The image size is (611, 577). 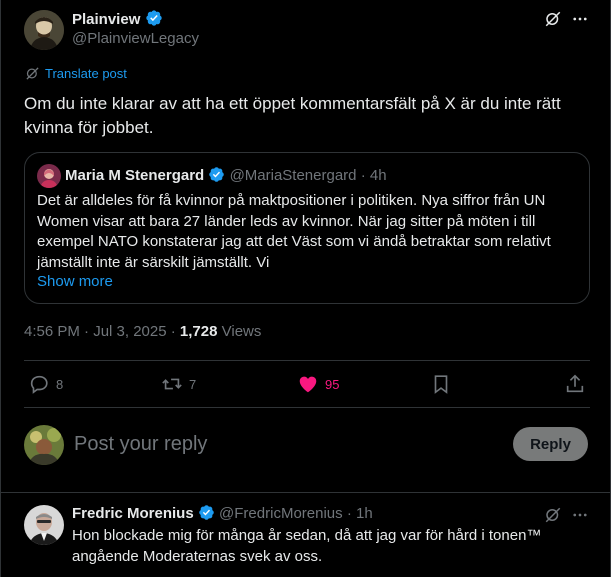 I want to click on author-name: Plainview, so click(x=106, y=19).